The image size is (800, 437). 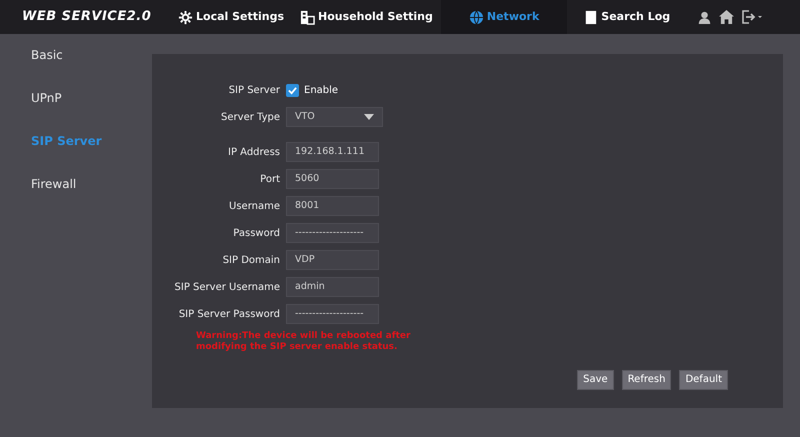 I want to click on input-field: 192.168.1.111, so click(x=332, y=152).